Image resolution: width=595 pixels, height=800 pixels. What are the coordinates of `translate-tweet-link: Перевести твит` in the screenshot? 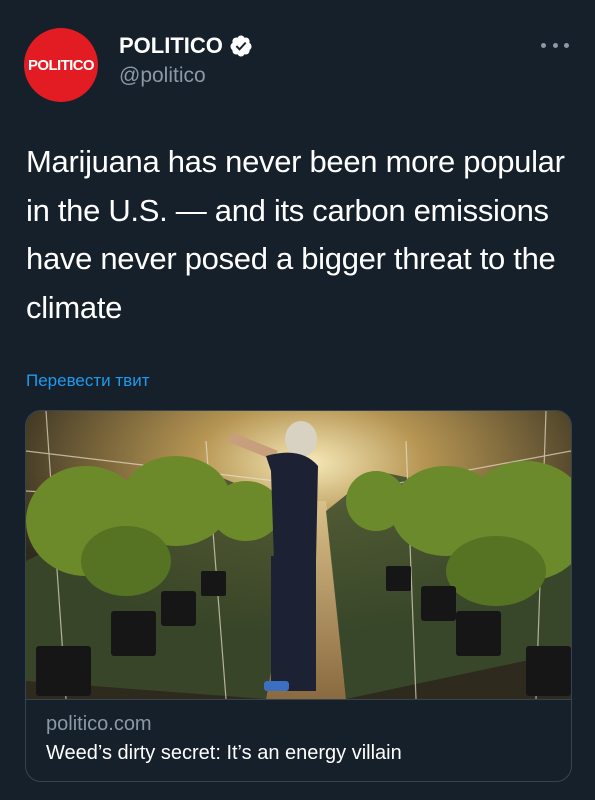 It's located at (87, 381).